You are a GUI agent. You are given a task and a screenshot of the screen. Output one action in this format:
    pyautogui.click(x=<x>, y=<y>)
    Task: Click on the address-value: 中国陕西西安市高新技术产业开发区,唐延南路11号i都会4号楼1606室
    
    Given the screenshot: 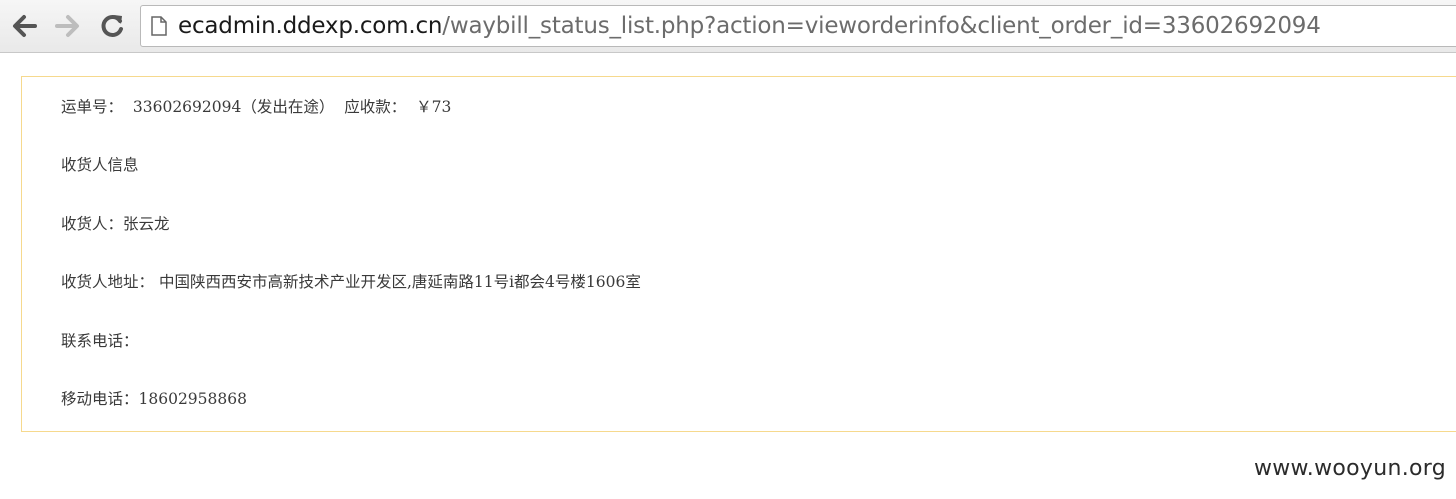 What is the action you would take?
    pyautogui.click(x=399, y=282)
    